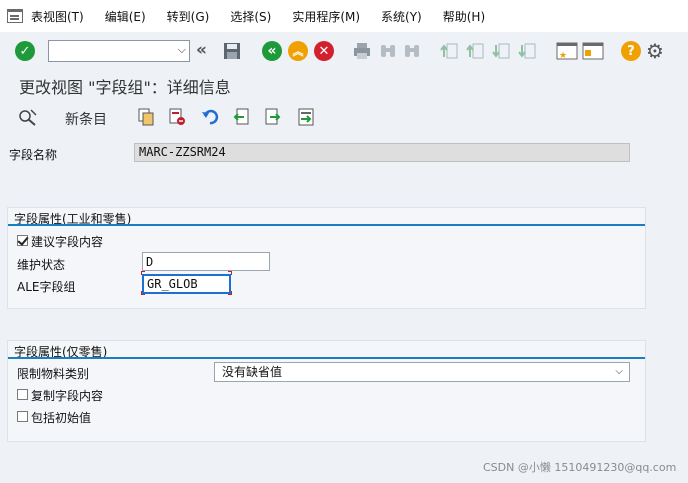 The width and height of the screenshot is (688, 483). Describe the element at coordinates (210, 117) in the screenshot. I see `undo-icon` at that location.